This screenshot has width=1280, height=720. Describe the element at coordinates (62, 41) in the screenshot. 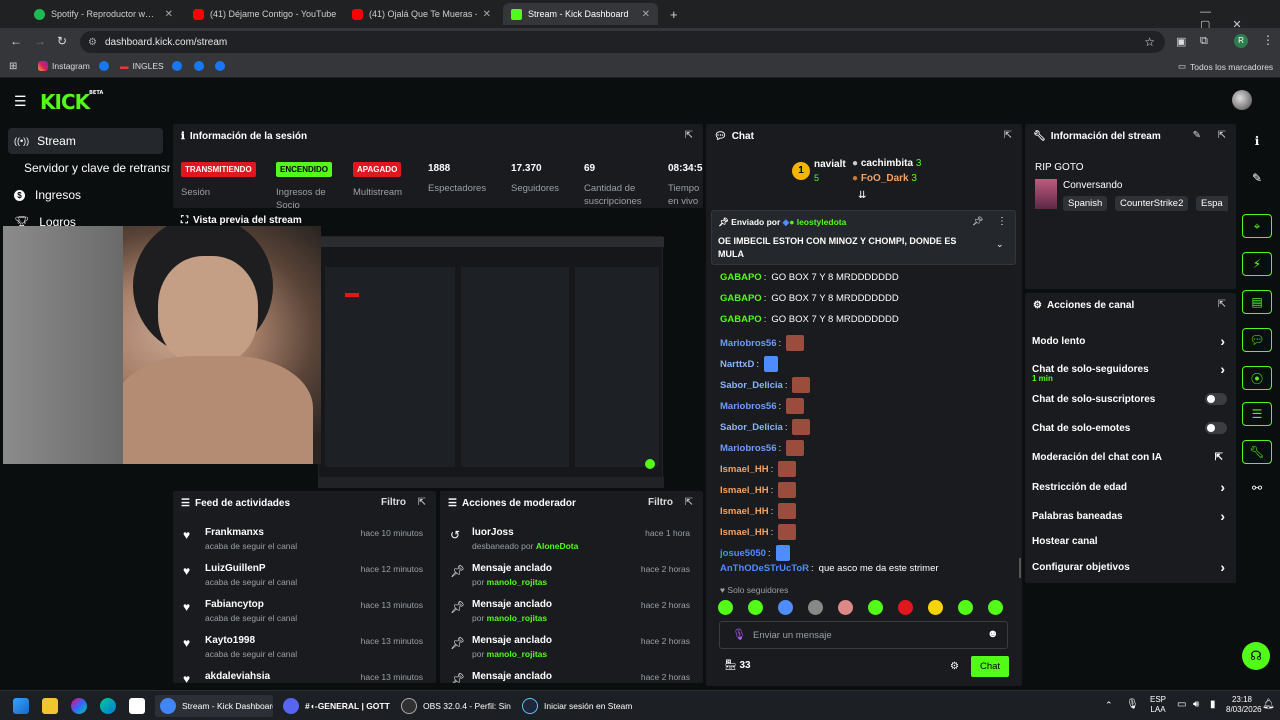

I see `reload-icon: ↻` at that location.